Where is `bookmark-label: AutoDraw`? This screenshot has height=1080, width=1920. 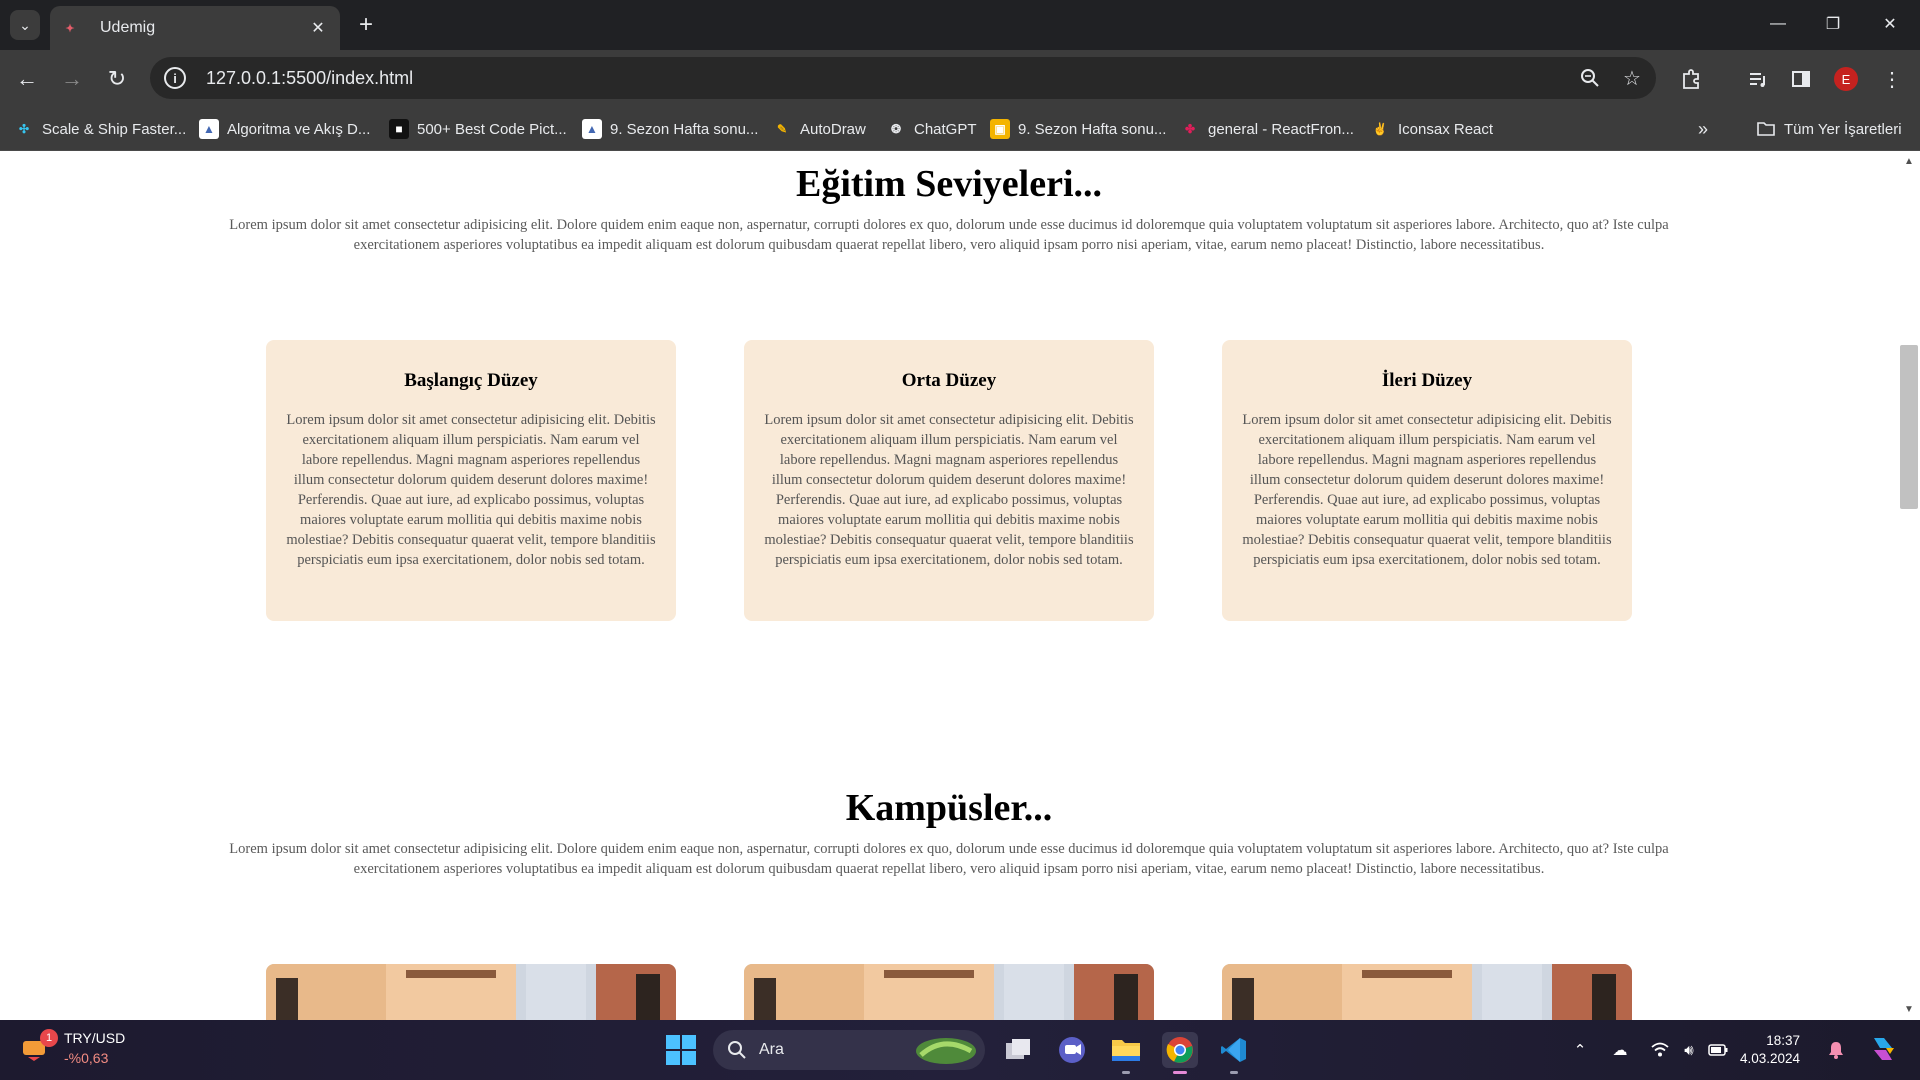 bookmark-label: AutoDraw is located at coordinates (833, 129).